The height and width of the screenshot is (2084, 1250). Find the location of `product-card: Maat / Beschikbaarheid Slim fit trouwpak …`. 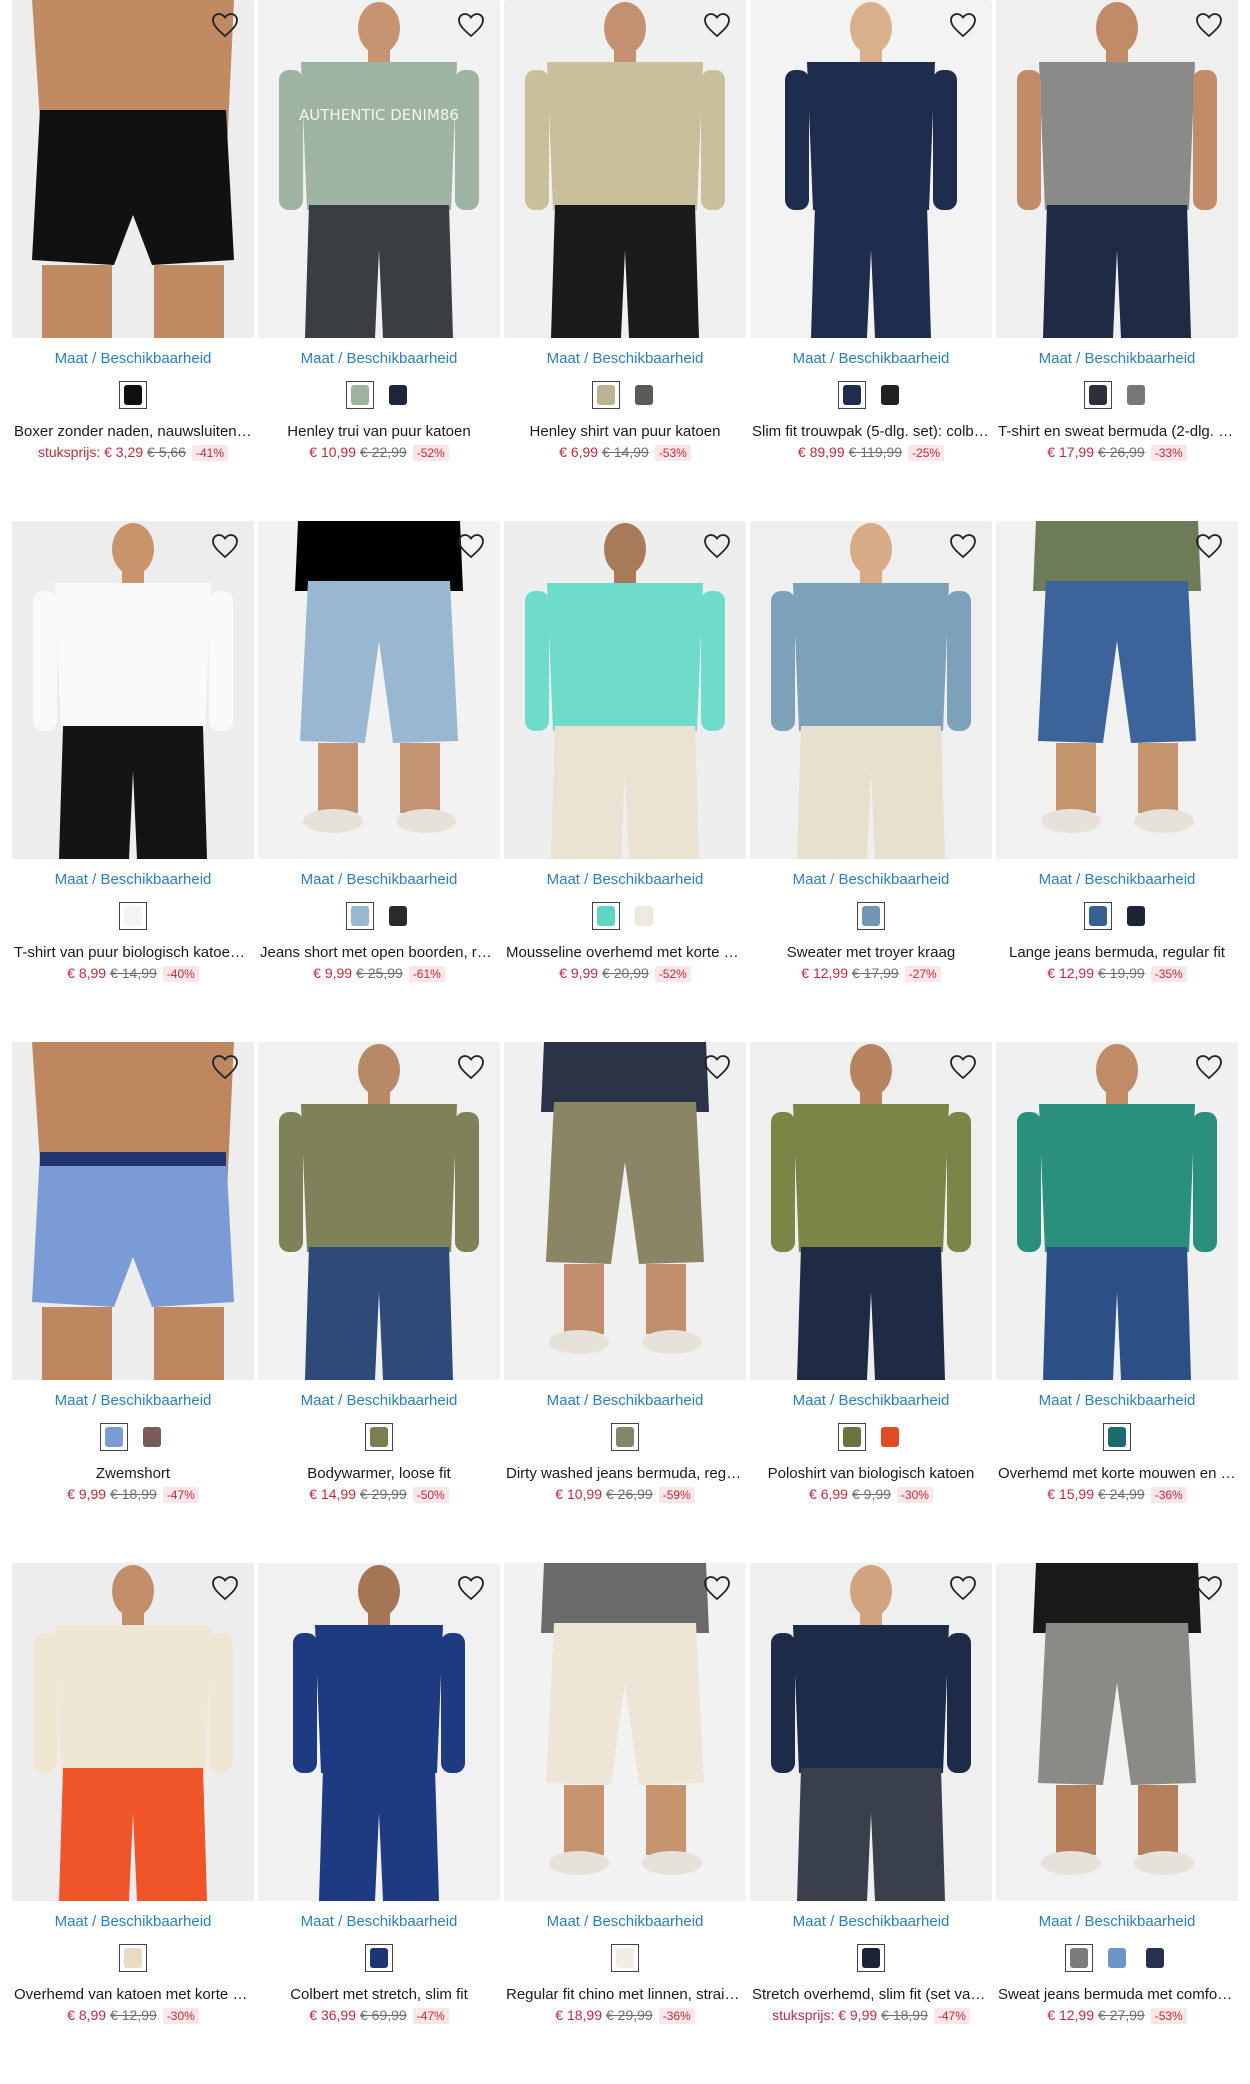

product-card: Maat / Beschikbaarheid Slim fit trouwpak … is located at coordinates (871, 260).